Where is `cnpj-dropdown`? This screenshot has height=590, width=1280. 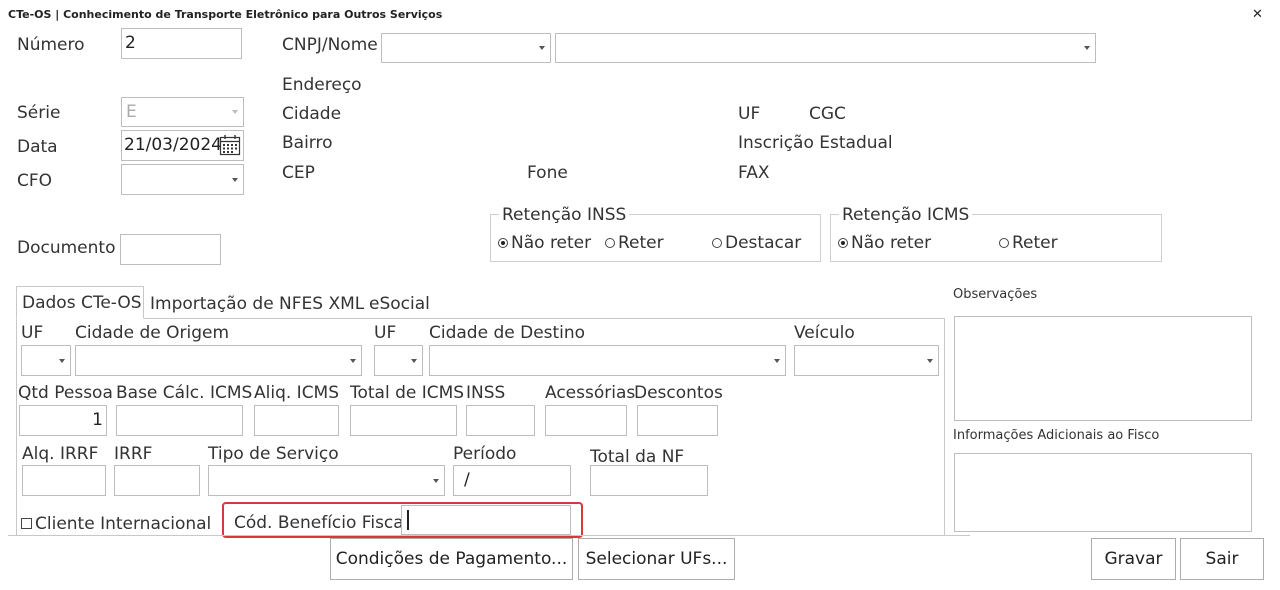 cnpj-dropdown is located at coordinates (466, 48).